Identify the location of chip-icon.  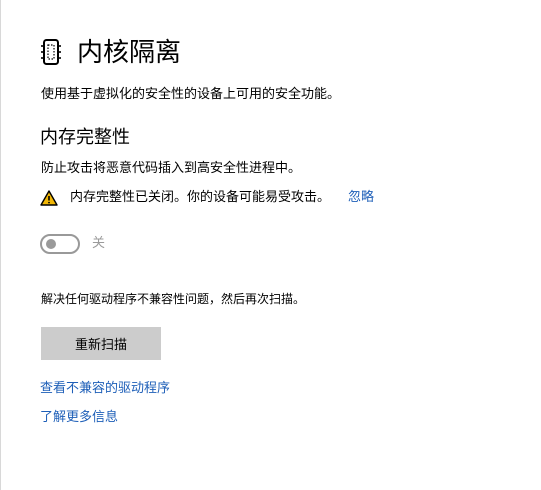
(51, 52).